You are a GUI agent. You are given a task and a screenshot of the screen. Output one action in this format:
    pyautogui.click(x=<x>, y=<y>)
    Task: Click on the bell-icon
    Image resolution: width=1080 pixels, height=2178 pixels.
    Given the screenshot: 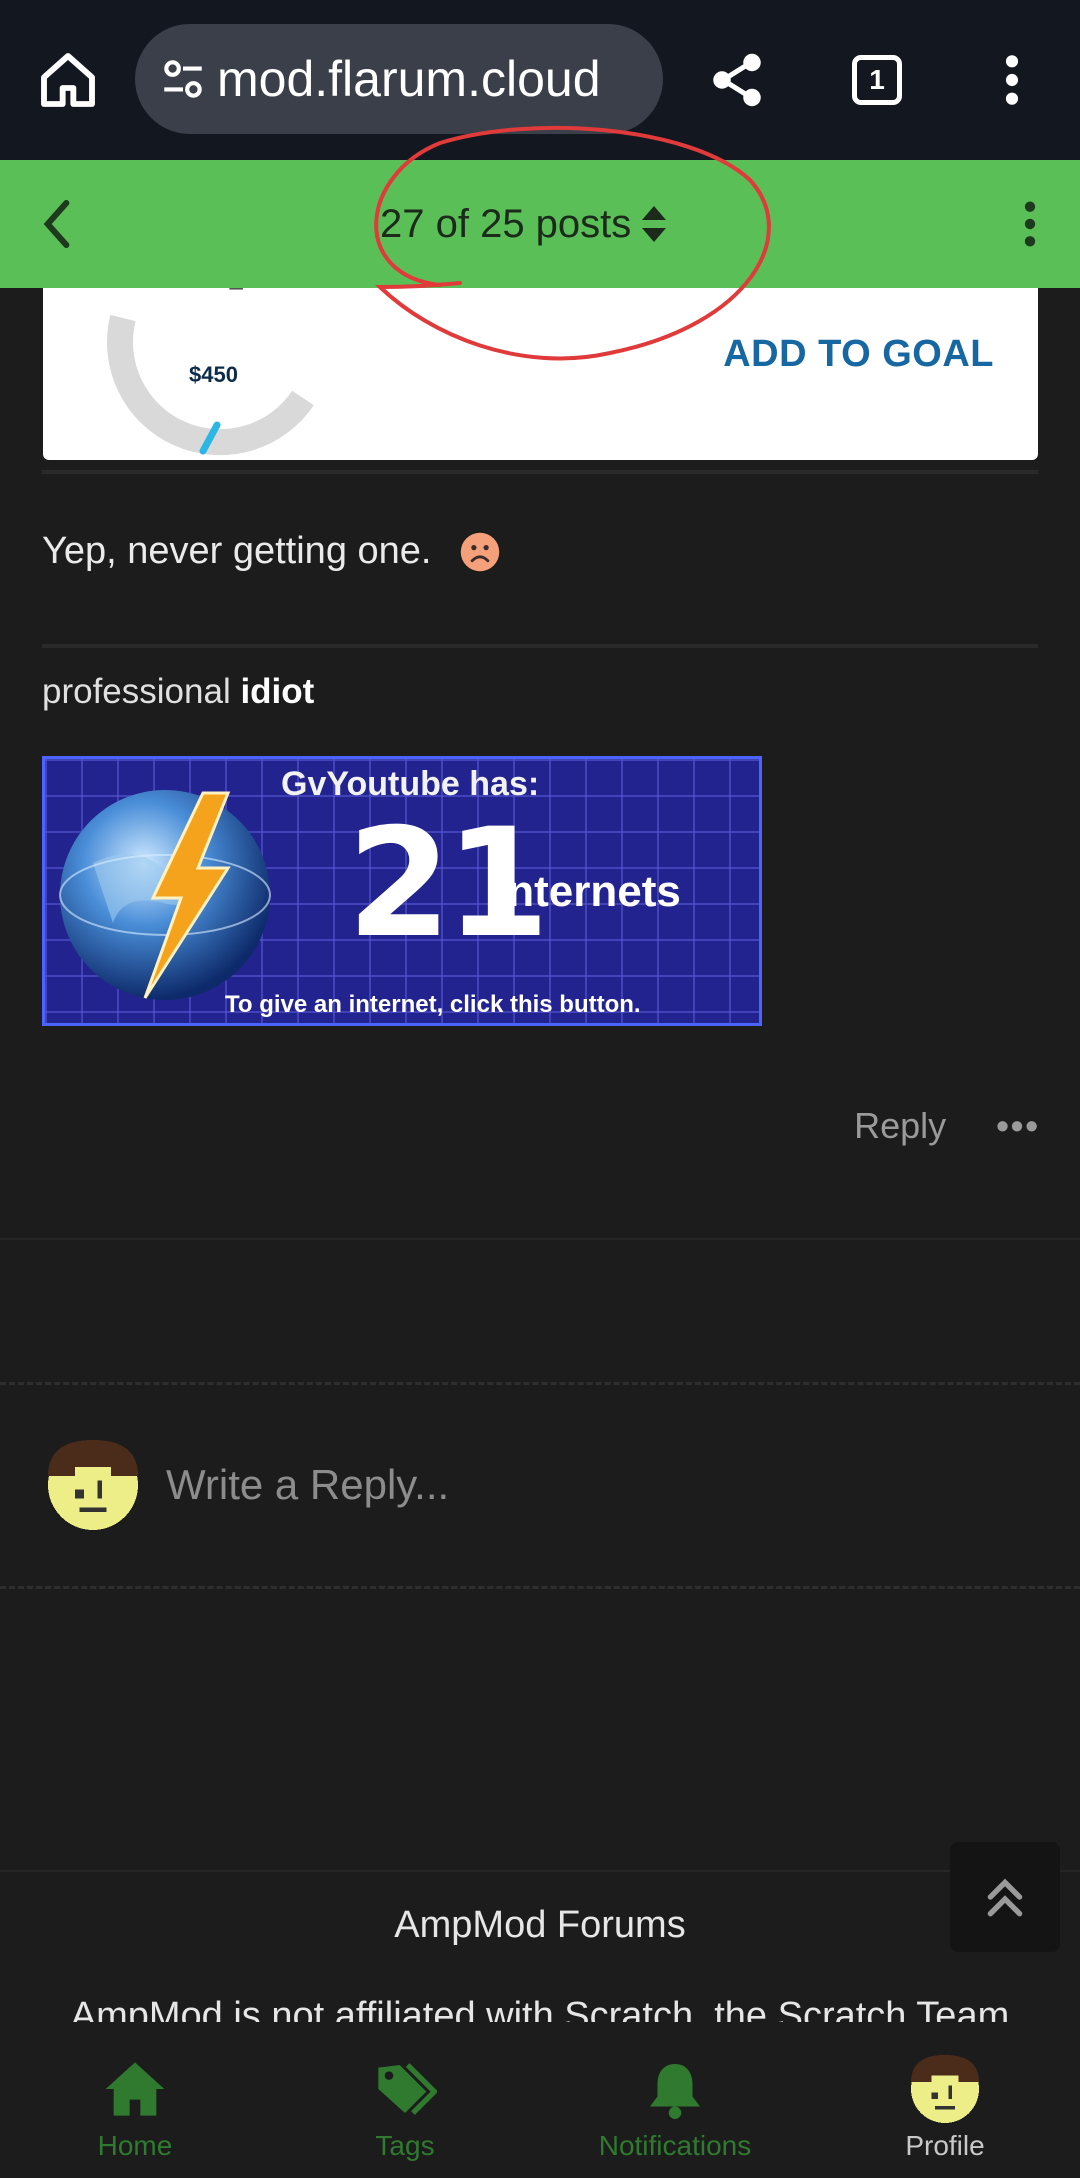 What is the action you would take?
    pyautogui.click(x=675, y=2089)
    